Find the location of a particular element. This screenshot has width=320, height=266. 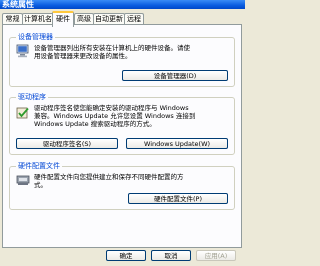

device-manager-title: 设备管理器 is located at coordinates (35, 37).